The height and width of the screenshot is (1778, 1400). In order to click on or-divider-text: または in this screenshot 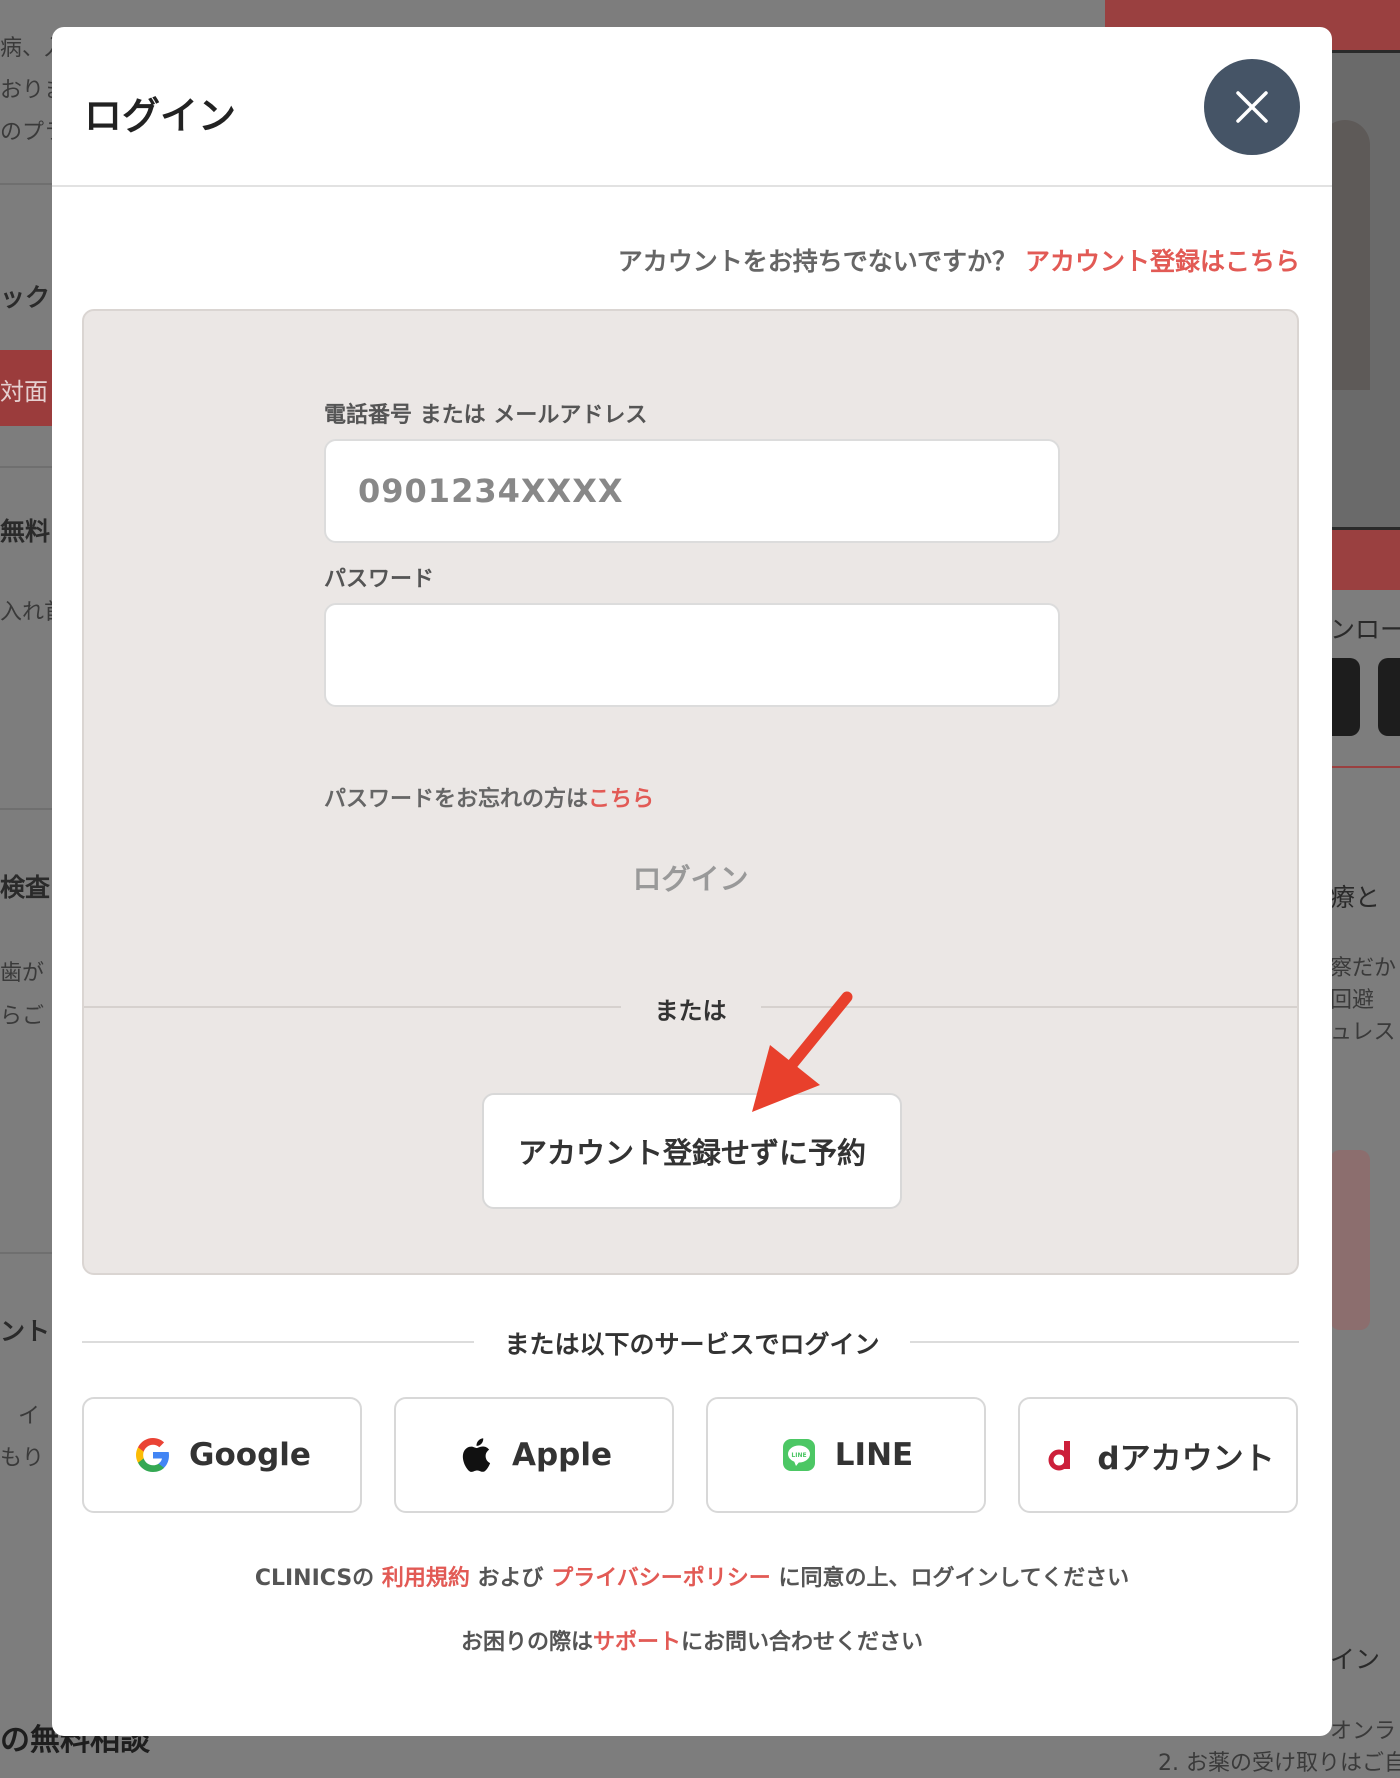, I will do `click(690, 1011)`.